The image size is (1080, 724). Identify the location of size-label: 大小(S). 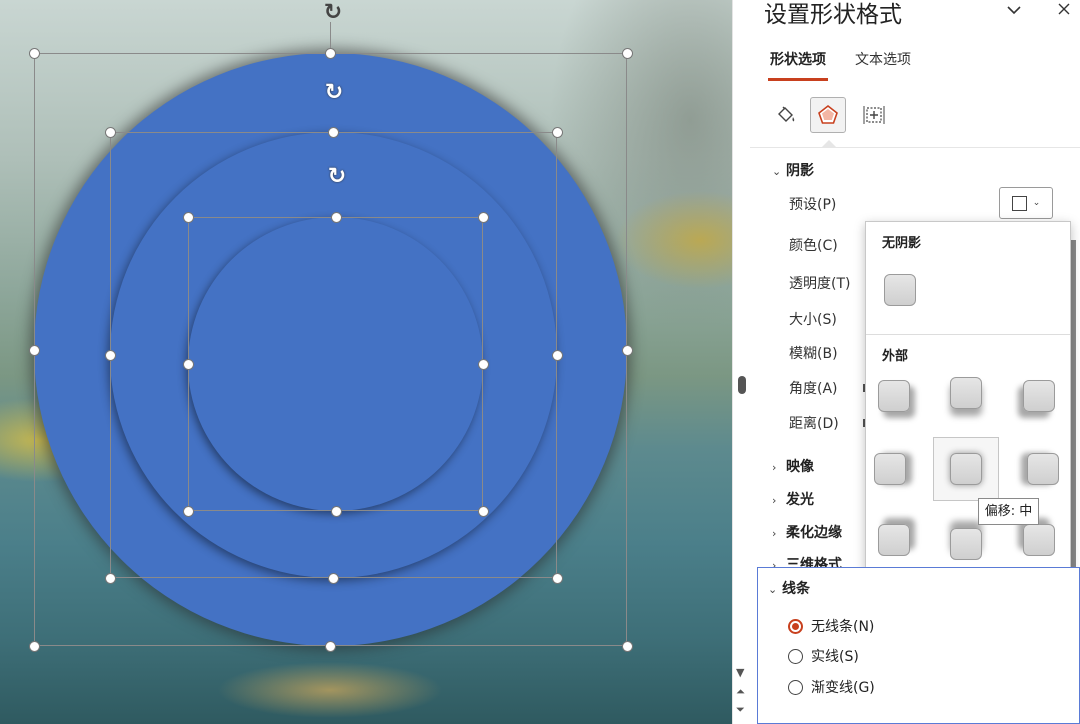
(813, 320).